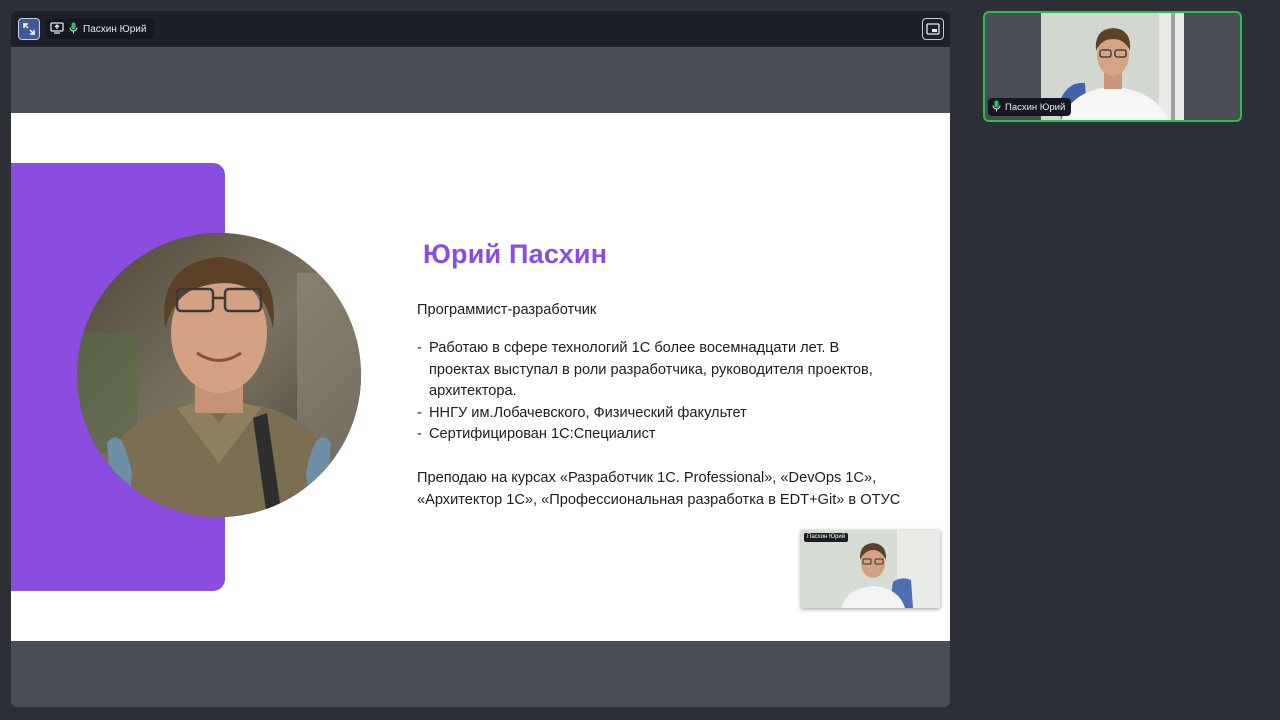 The width and height of the screenshot is (1280, 720). What do you see at coordinates (652, 435) in the screenshot?
I see `bio-item: Сертифицирован 1С:Специалист` at bounding box center [652, 435].